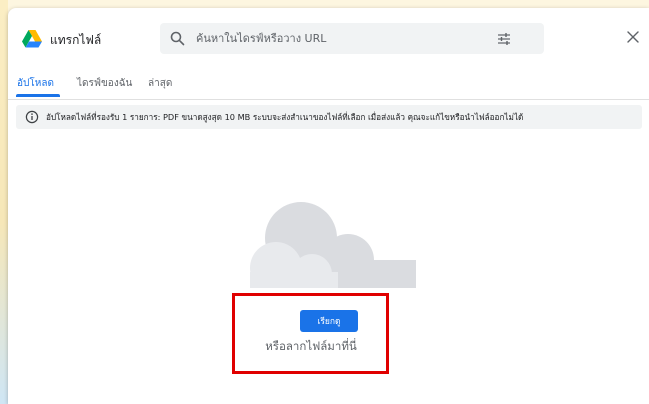 This screenshot has width=649, height=404. I want to click on close-icon, so click(633, 37).